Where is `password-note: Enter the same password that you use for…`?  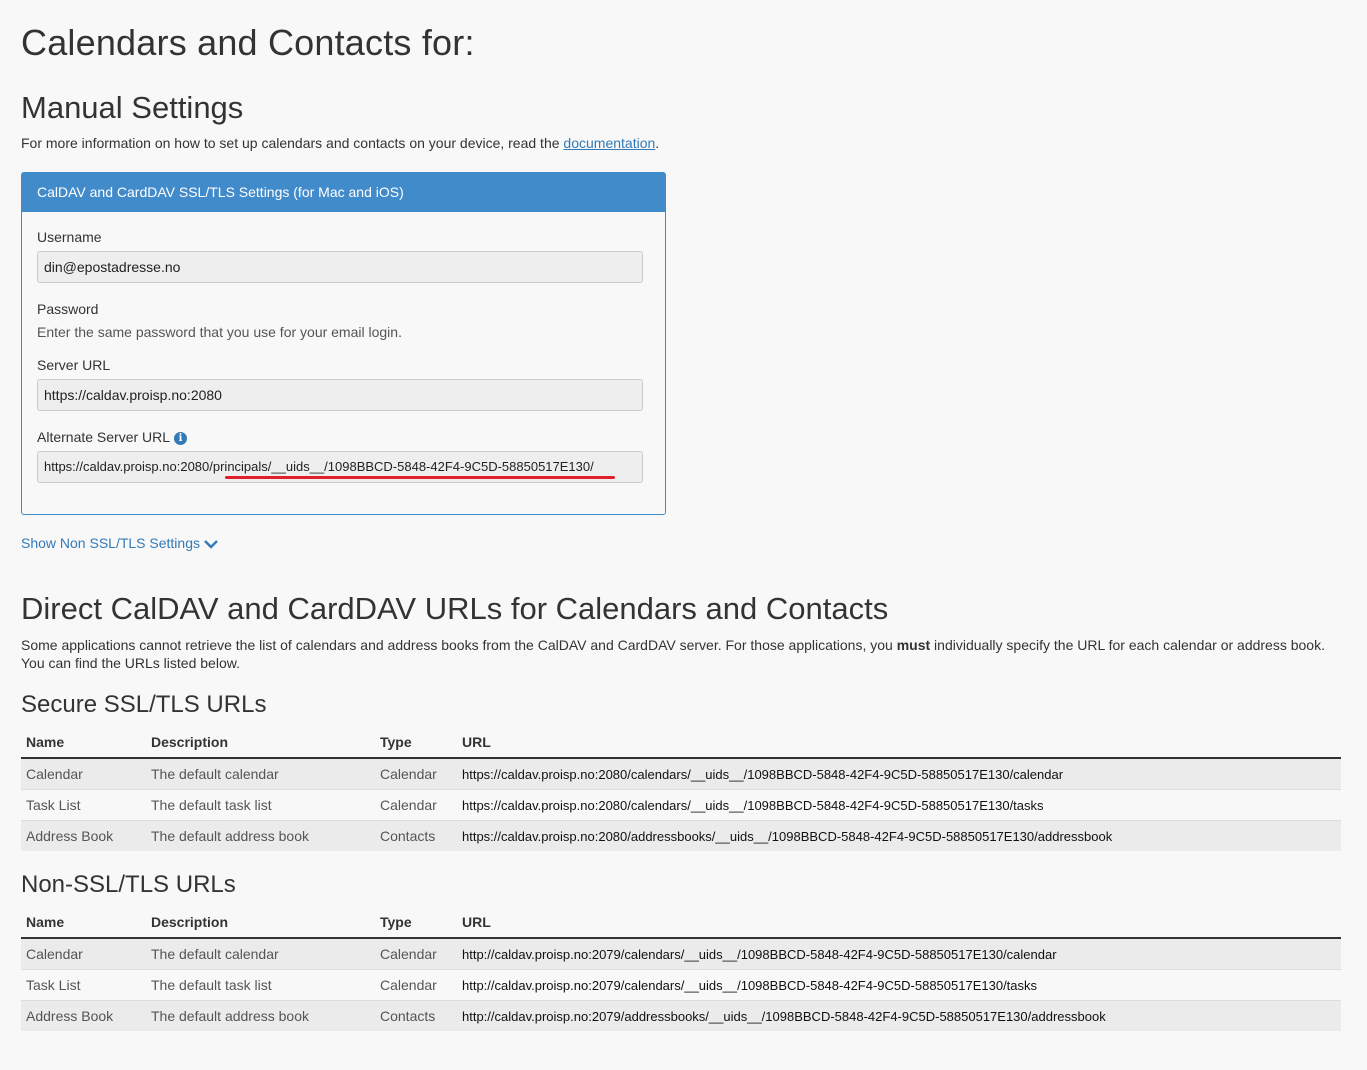
password-note: Enter the same password that you use for… is located at coordinates (219, 332).